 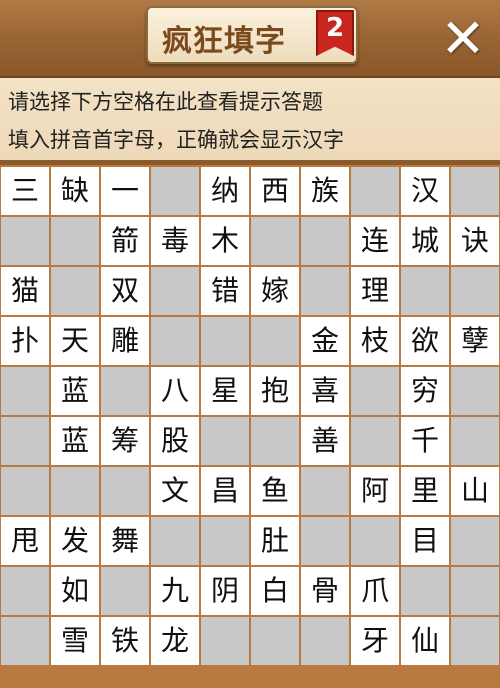 What do you see at coordinates (165, 102) in the screenshot?
I see `hint-line-1: 请选择下方空格在此查看提示答题` at bounding box center [165, 102].